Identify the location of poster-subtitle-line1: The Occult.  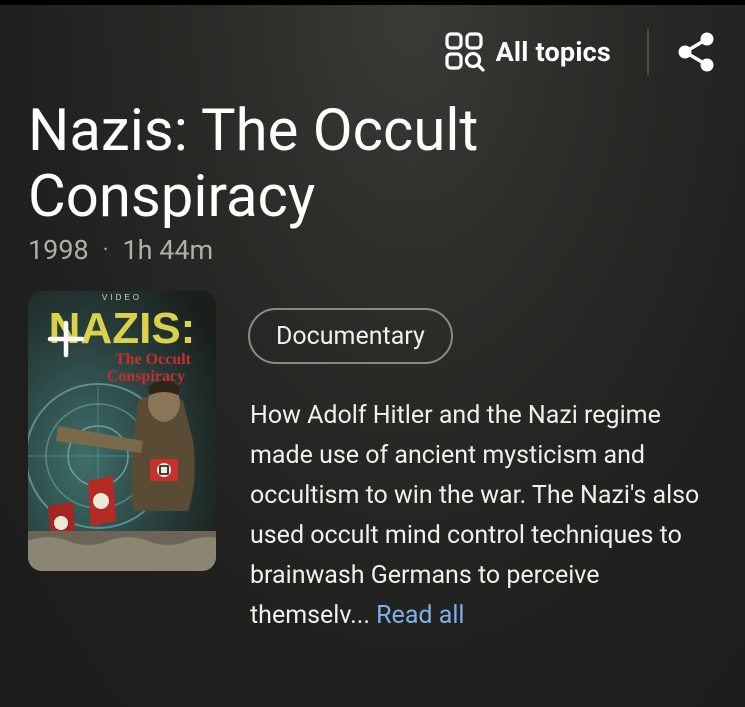
(153, 359).